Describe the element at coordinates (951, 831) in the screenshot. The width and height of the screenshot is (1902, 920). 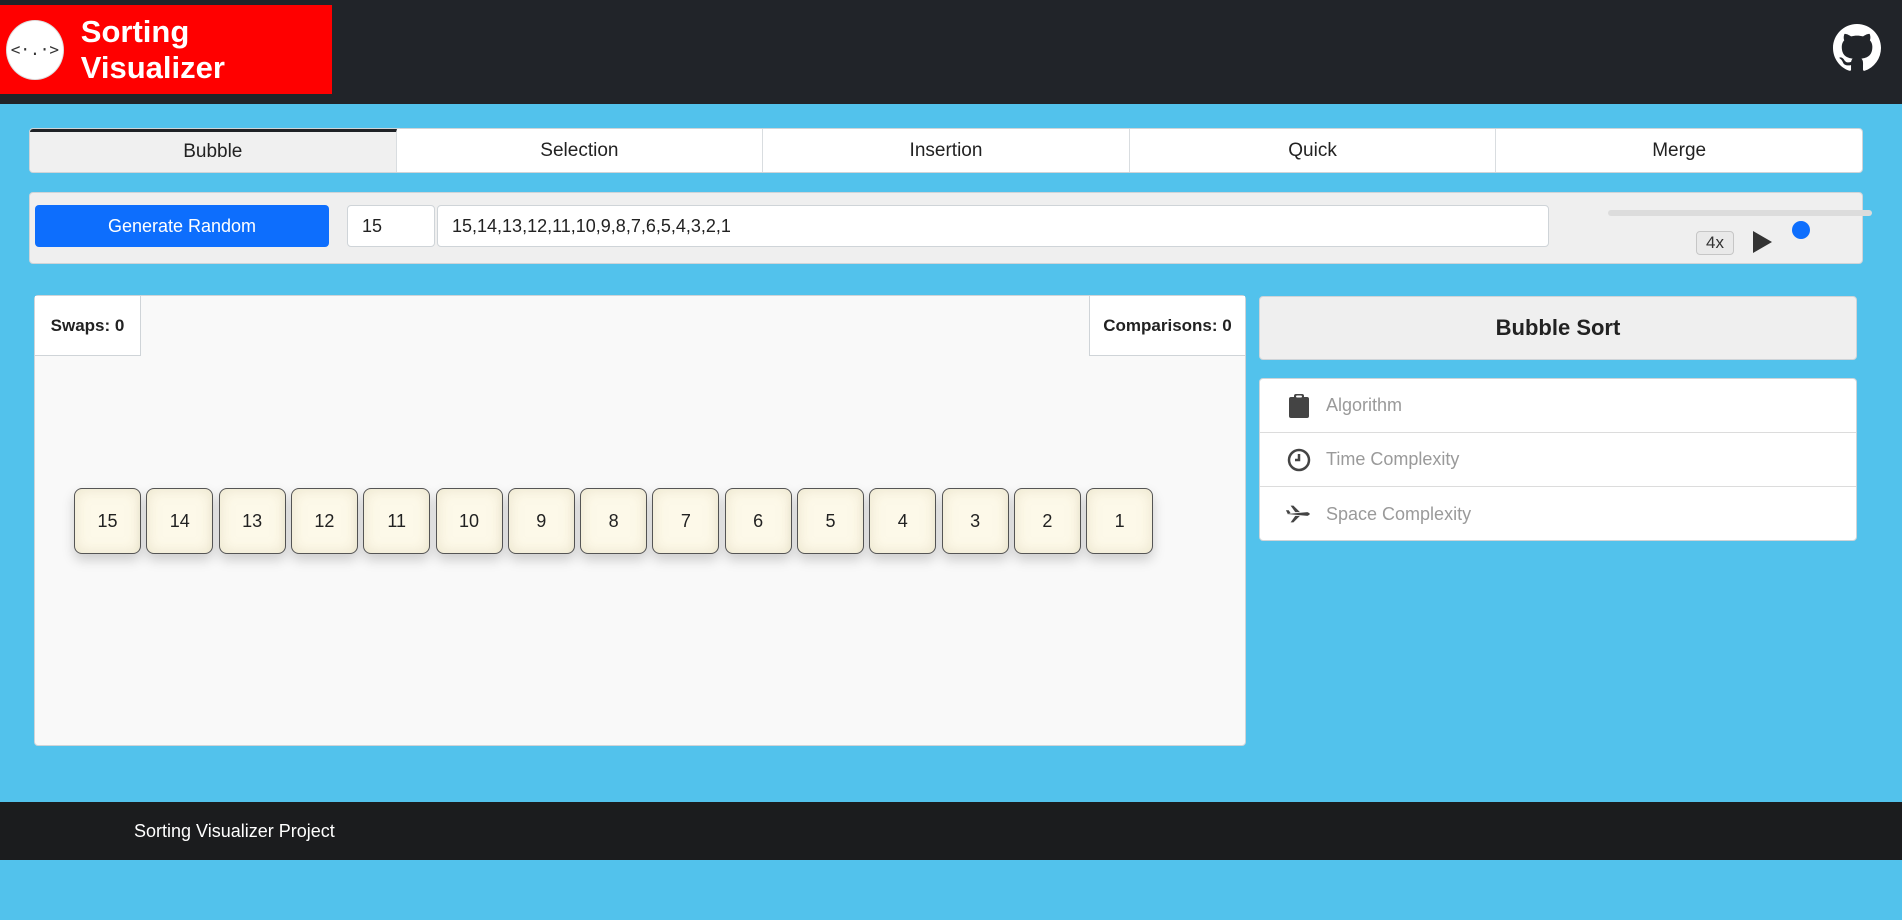
I see `footer: Sorting Visualizer Project` at that location.